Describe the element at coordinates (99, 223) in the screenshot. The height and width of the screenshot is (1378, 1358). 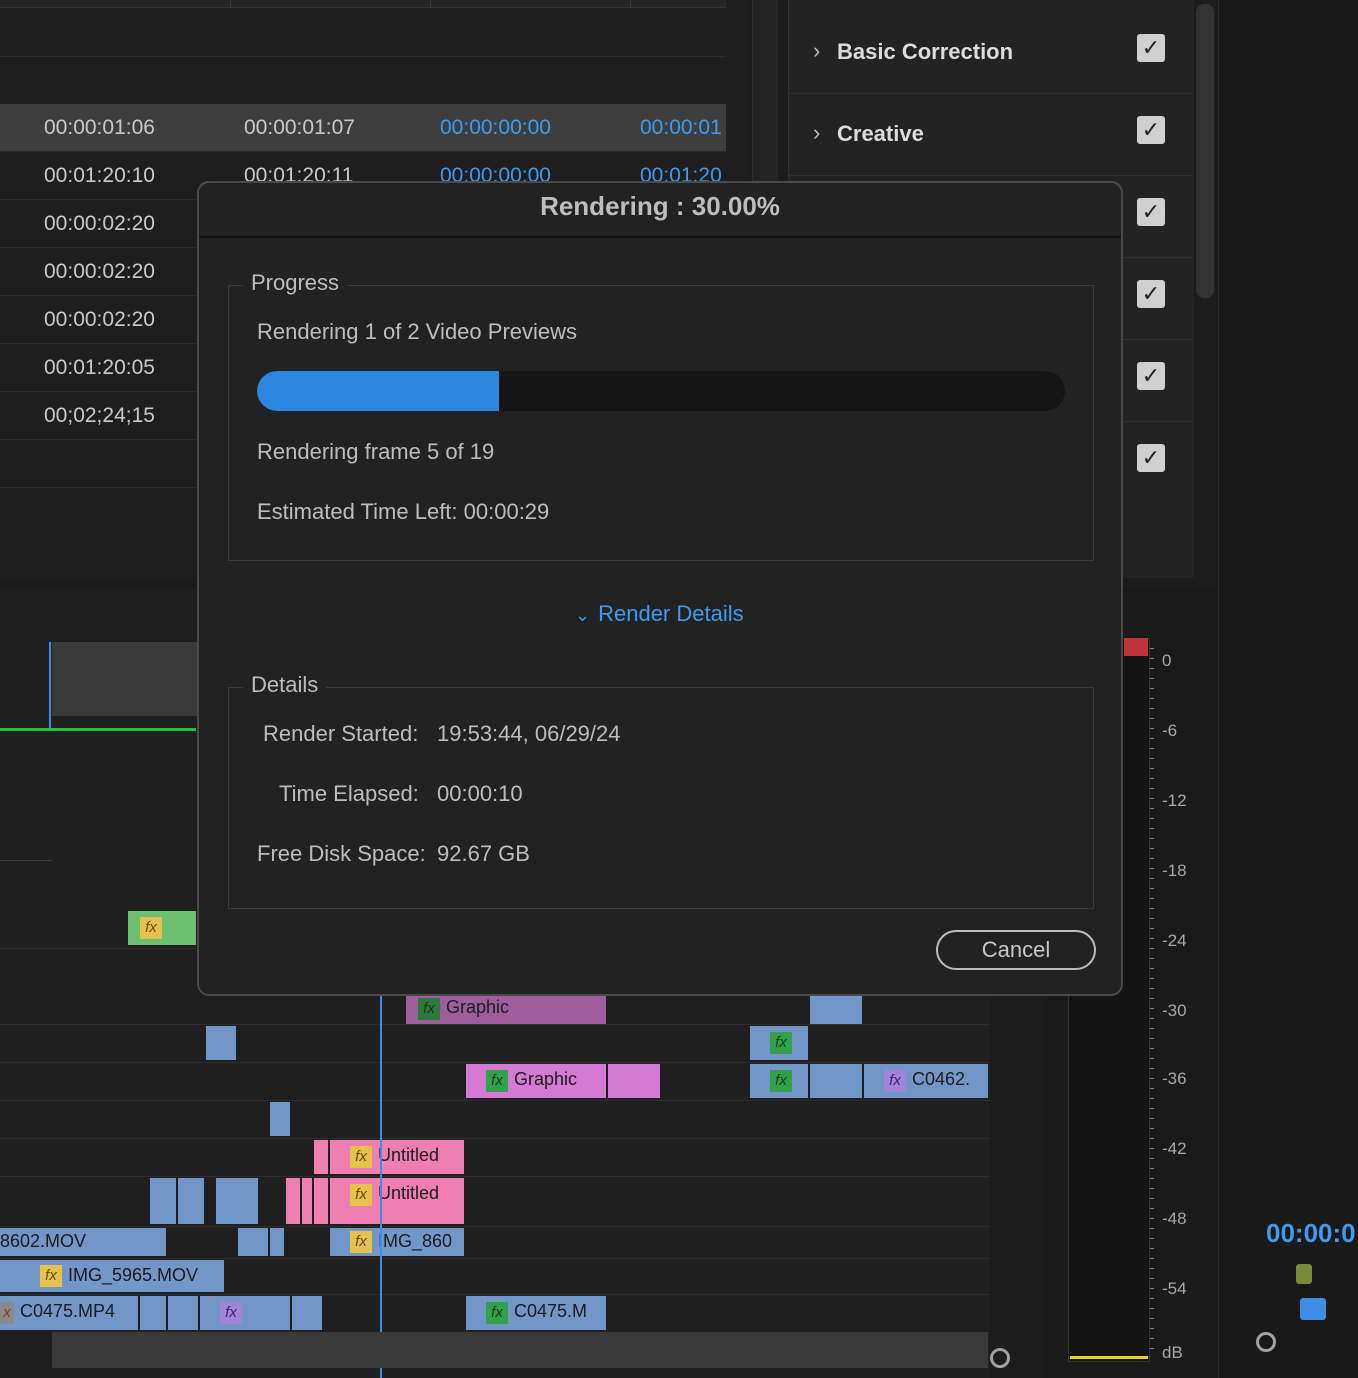
I see `in-point-cell: 00:00:02:20` at that location.